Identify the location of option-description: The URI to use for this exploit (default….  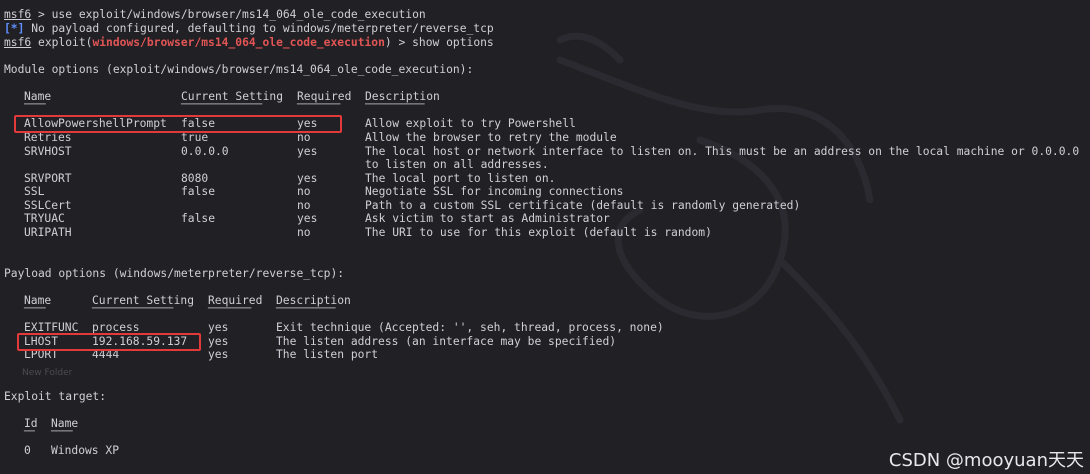
(538, 232).